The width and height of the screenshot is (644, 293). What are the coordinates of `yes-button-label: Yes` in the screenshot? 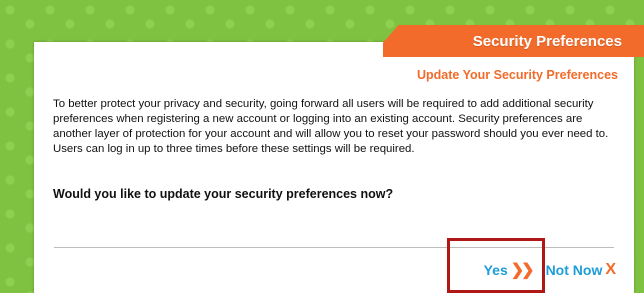 It's located at (495, 270).